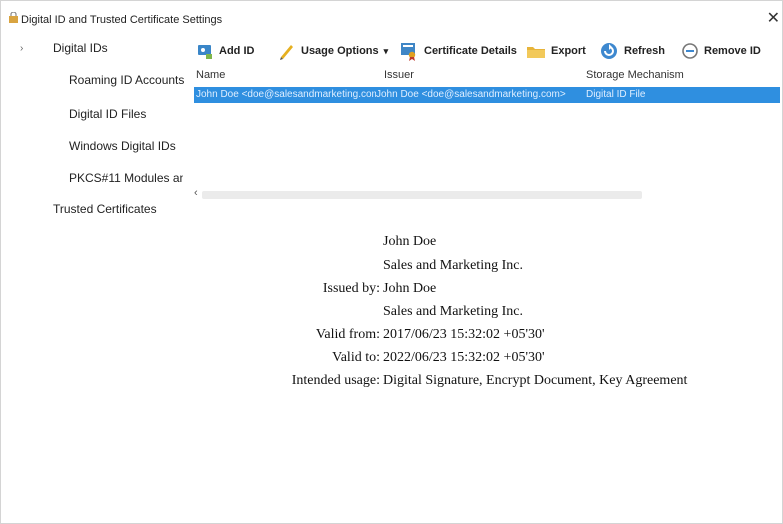 Image resolution: width=783 pixels, height=524 pixels. What do you see at coordinates (536, 52) in the screenshot?
I see `export-folder-icon` at bounding box center [536, 52].